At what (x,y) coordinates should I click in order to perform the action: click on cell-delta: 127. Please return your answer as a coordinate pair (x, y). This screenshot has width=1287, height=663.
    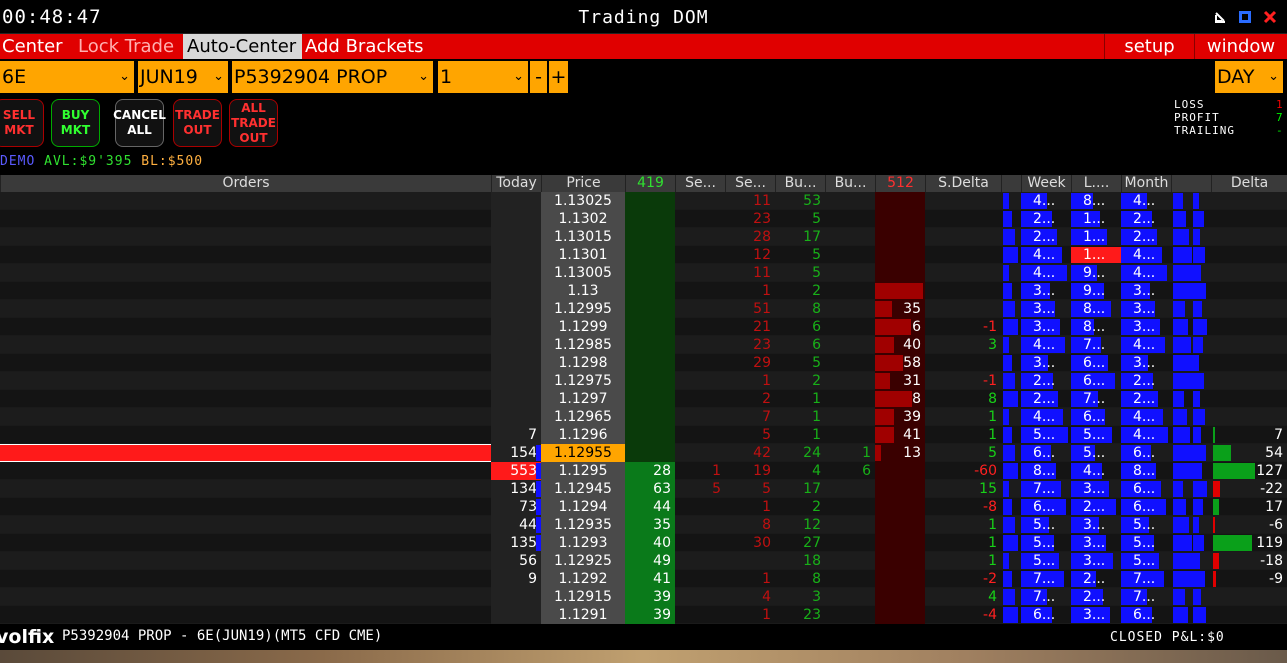
    Looking at the image, I should click on (1249, 471).